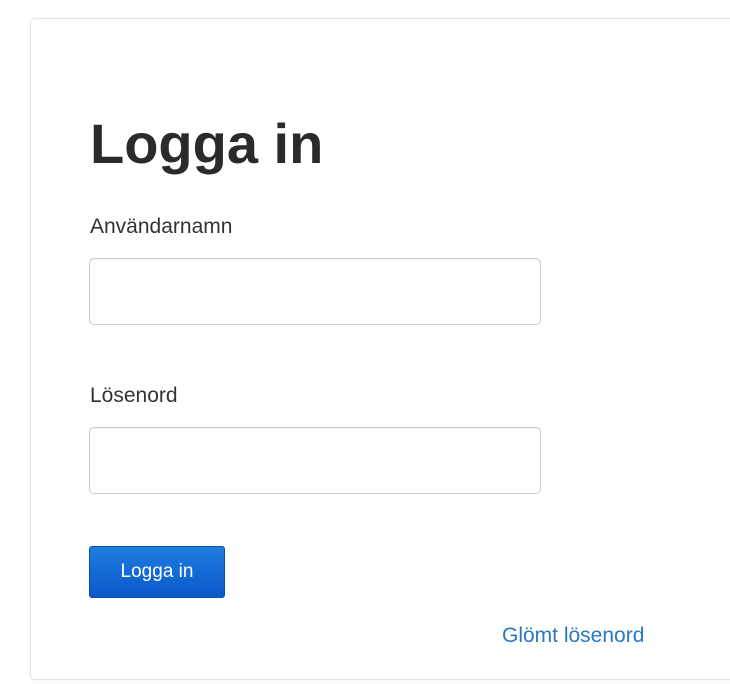  What do you see at coordinates (207, 143) in the screenshot?
I see `page-title: Logga in` at bounding box center [207, 143].